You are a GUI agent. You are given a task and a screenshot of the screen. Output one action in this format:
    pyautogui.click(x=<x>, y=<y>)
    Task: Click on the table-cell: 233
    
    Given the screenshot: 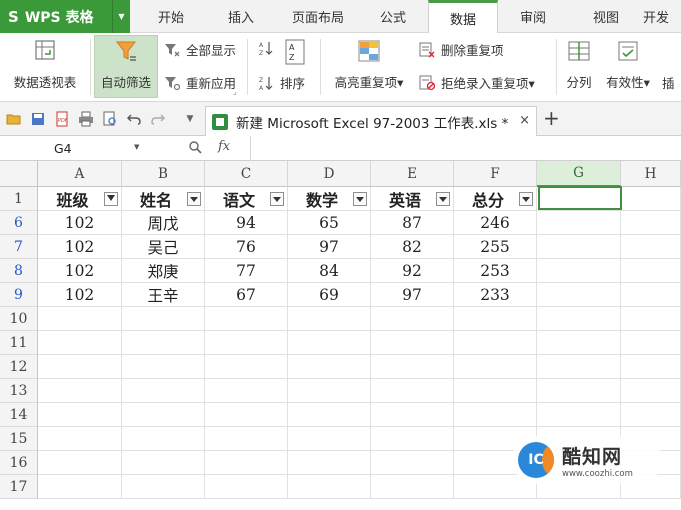 What is the action you would take?
    pyautogui.click(x=495, y=295)
    